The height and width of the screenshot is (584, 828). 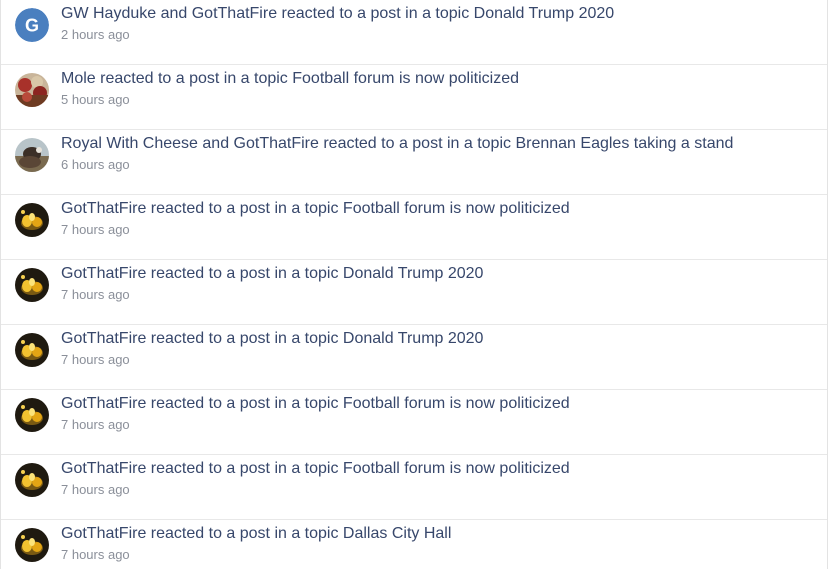 I want to click on avatar-letter: G, so click(x=32, y=26).